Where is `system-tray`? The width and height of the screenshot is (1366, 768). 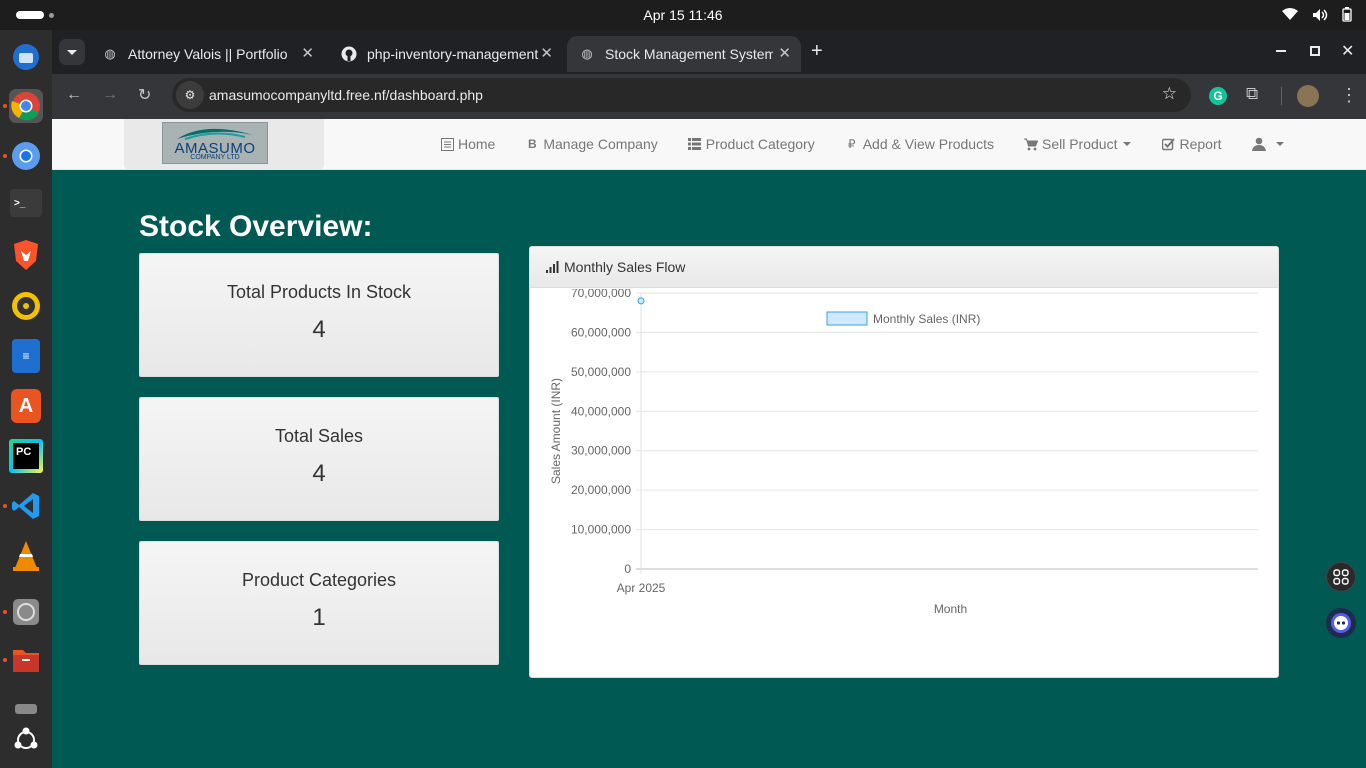 system-tray is located at coordinates (1317, 14).